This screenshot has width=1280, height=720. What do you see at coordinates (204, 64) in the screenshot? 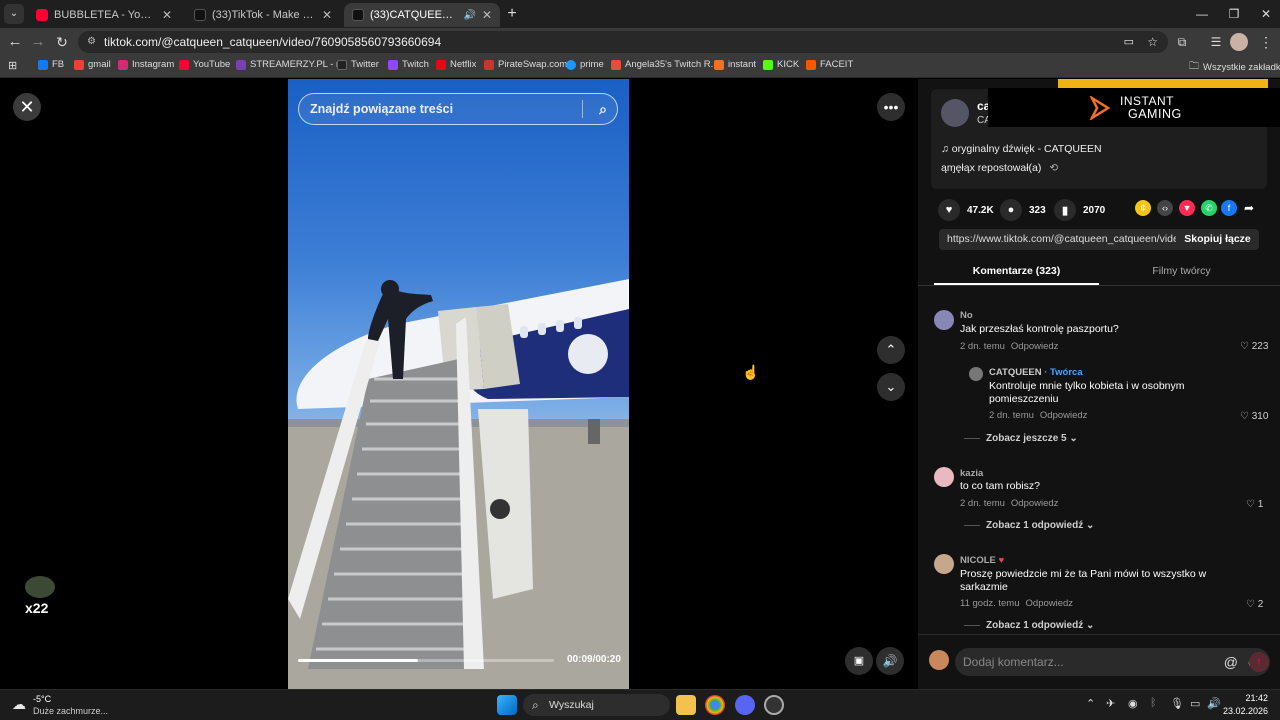
I see `bookmark-youtube: YouTube` at bounding box center [204, 64].